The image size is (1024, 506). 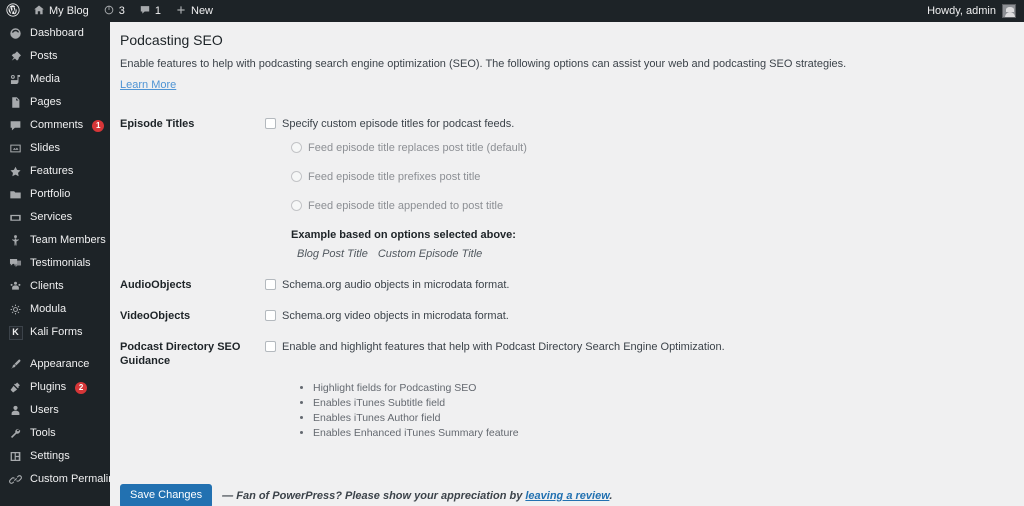 What do you see at coordinates (15, 263) in the screenshot?
I see `testimonial-icon` at bounding box center [15, 263].